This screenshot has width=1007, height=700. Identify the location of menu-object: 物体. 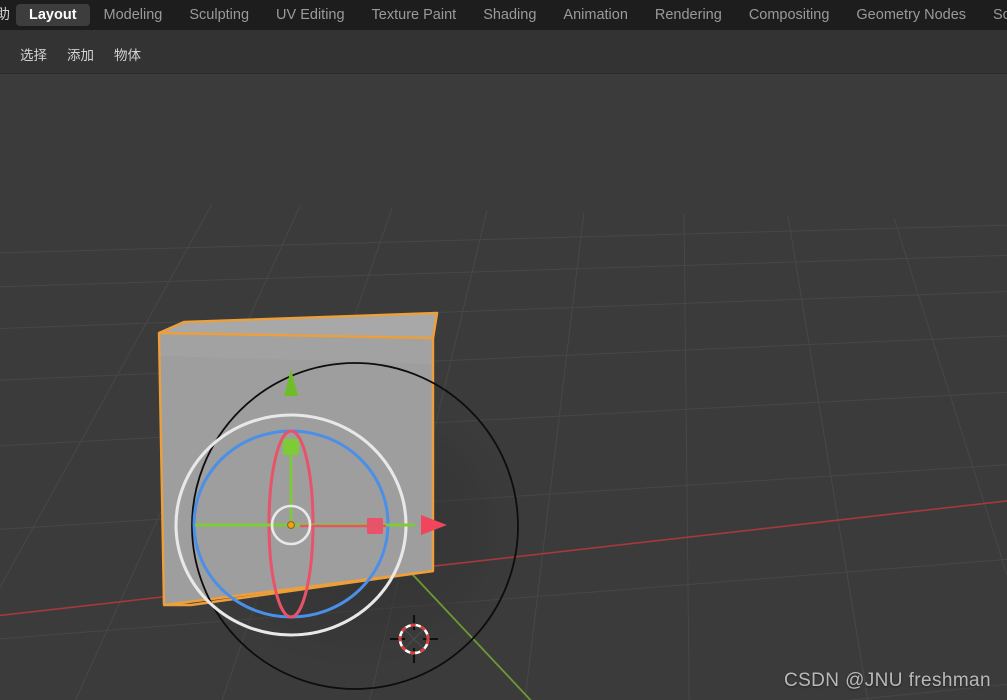
(127, 54).